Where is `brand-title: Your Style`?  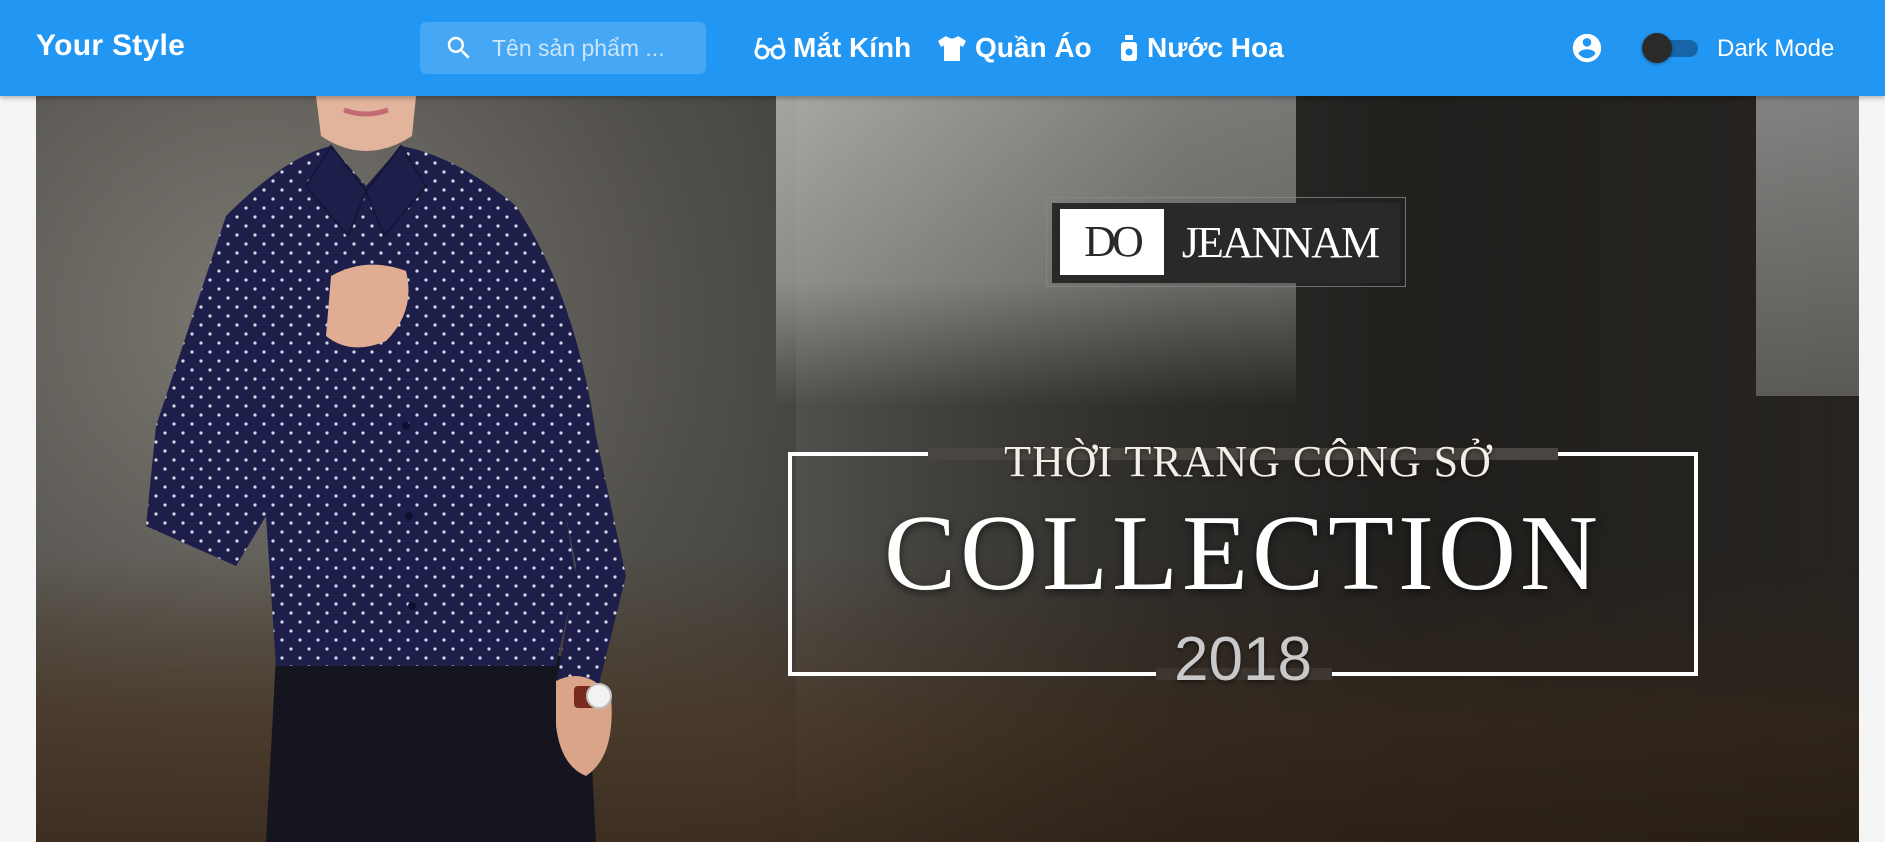 brand-title: Your Style is located at coordinates (110, 46).